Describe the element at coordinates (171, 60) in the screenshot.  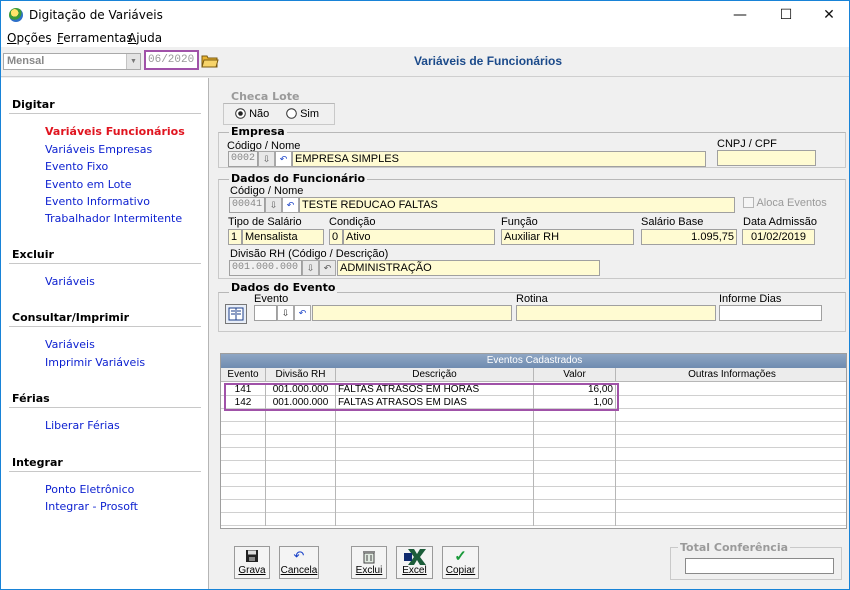
I see `competence-field: 06/2020` at that location.